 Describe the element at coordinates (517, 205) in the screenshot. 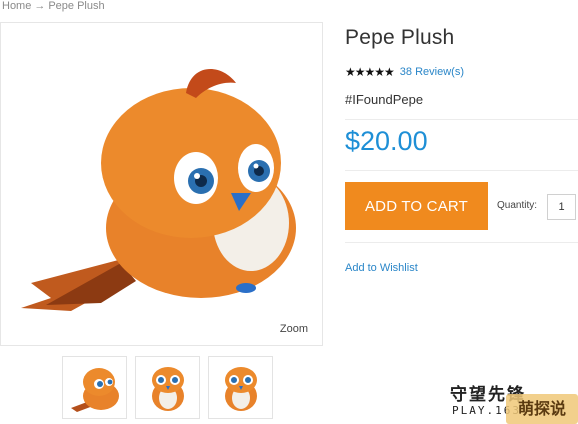

I see `quantity-label: Quantity:` at that location.